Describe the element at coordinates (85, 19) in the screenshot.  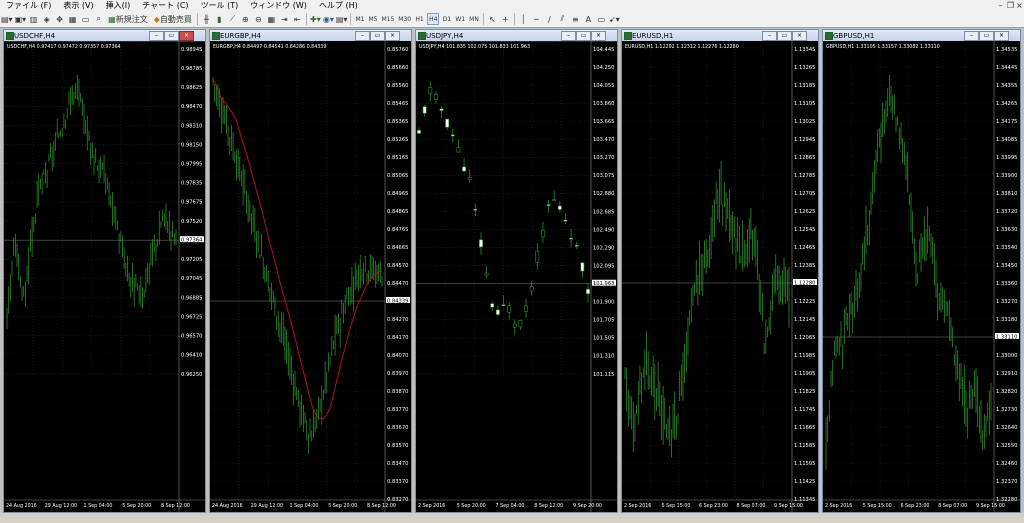
I see `tester-icon: ▭` at that location.